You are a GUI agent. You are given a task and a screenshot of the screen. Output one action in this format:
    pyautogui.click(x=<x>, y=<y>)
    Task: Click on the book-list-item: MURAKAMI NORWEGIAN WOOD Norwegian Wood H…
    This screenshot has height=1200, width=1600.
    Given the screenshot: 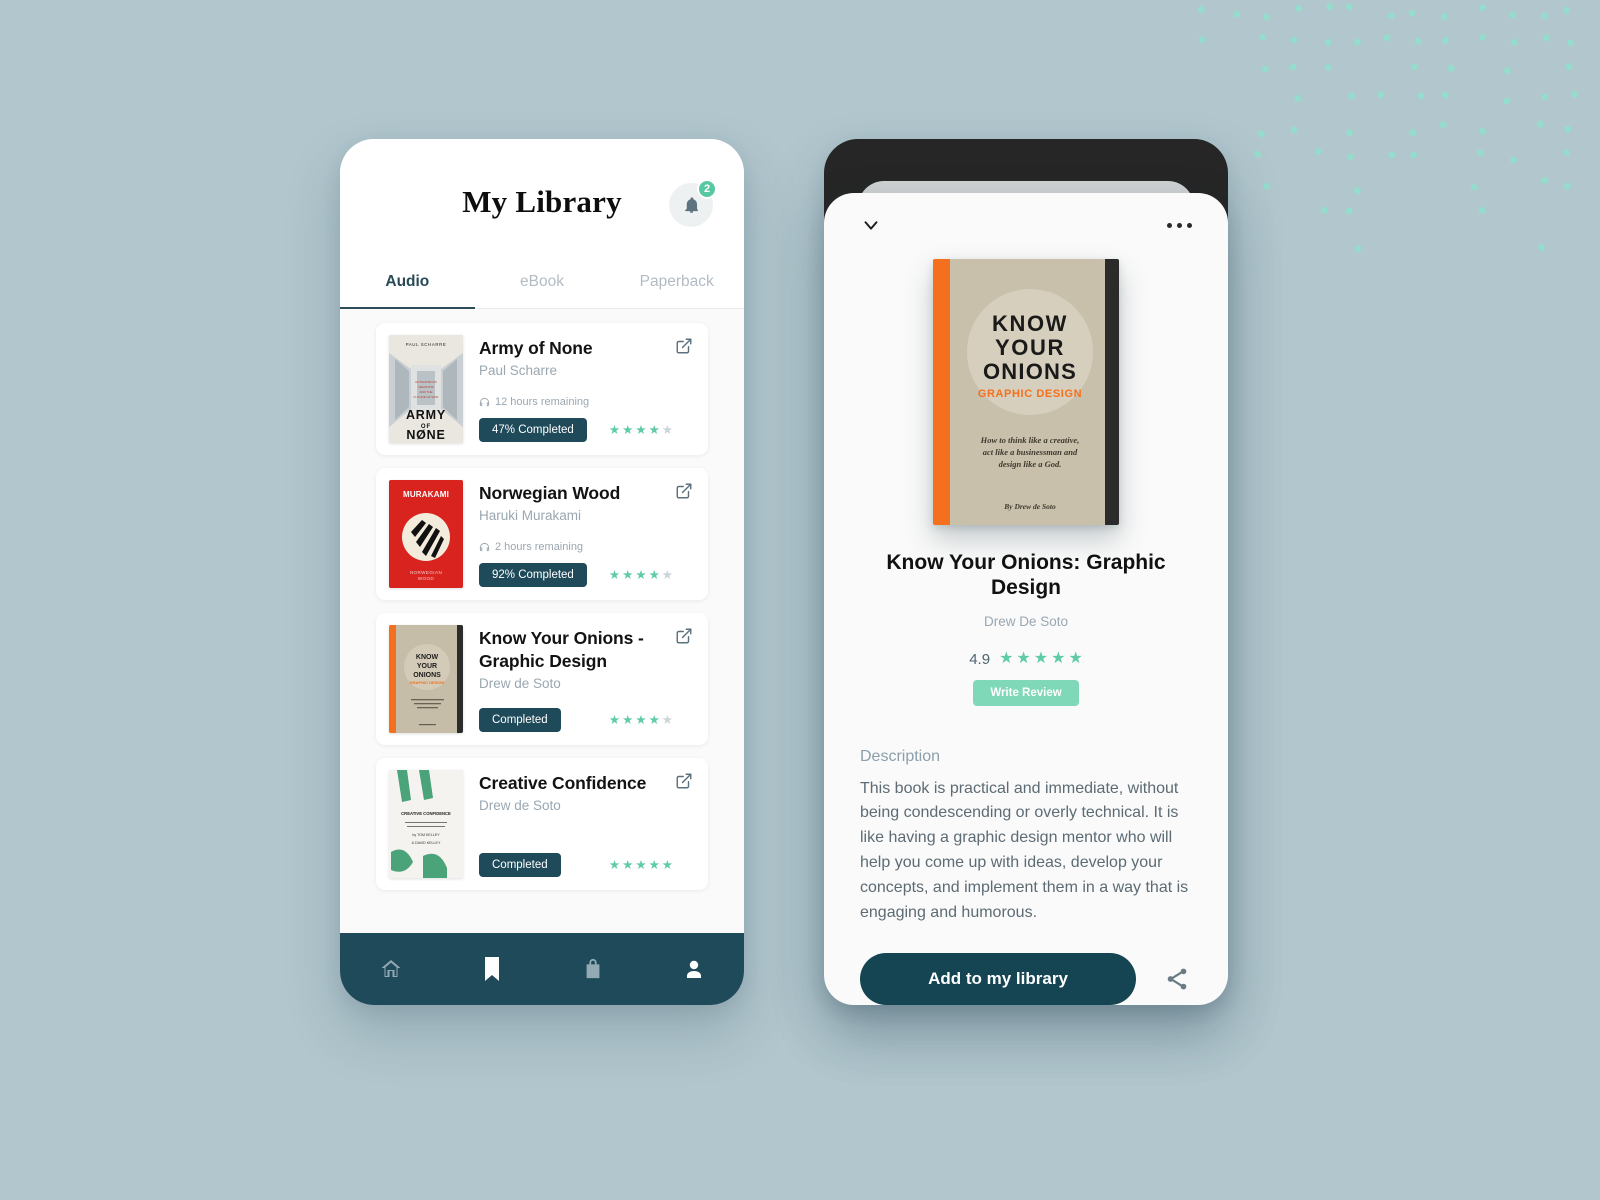 What is the action you would take?
    pyautogui.click(x=542, y=534)
    